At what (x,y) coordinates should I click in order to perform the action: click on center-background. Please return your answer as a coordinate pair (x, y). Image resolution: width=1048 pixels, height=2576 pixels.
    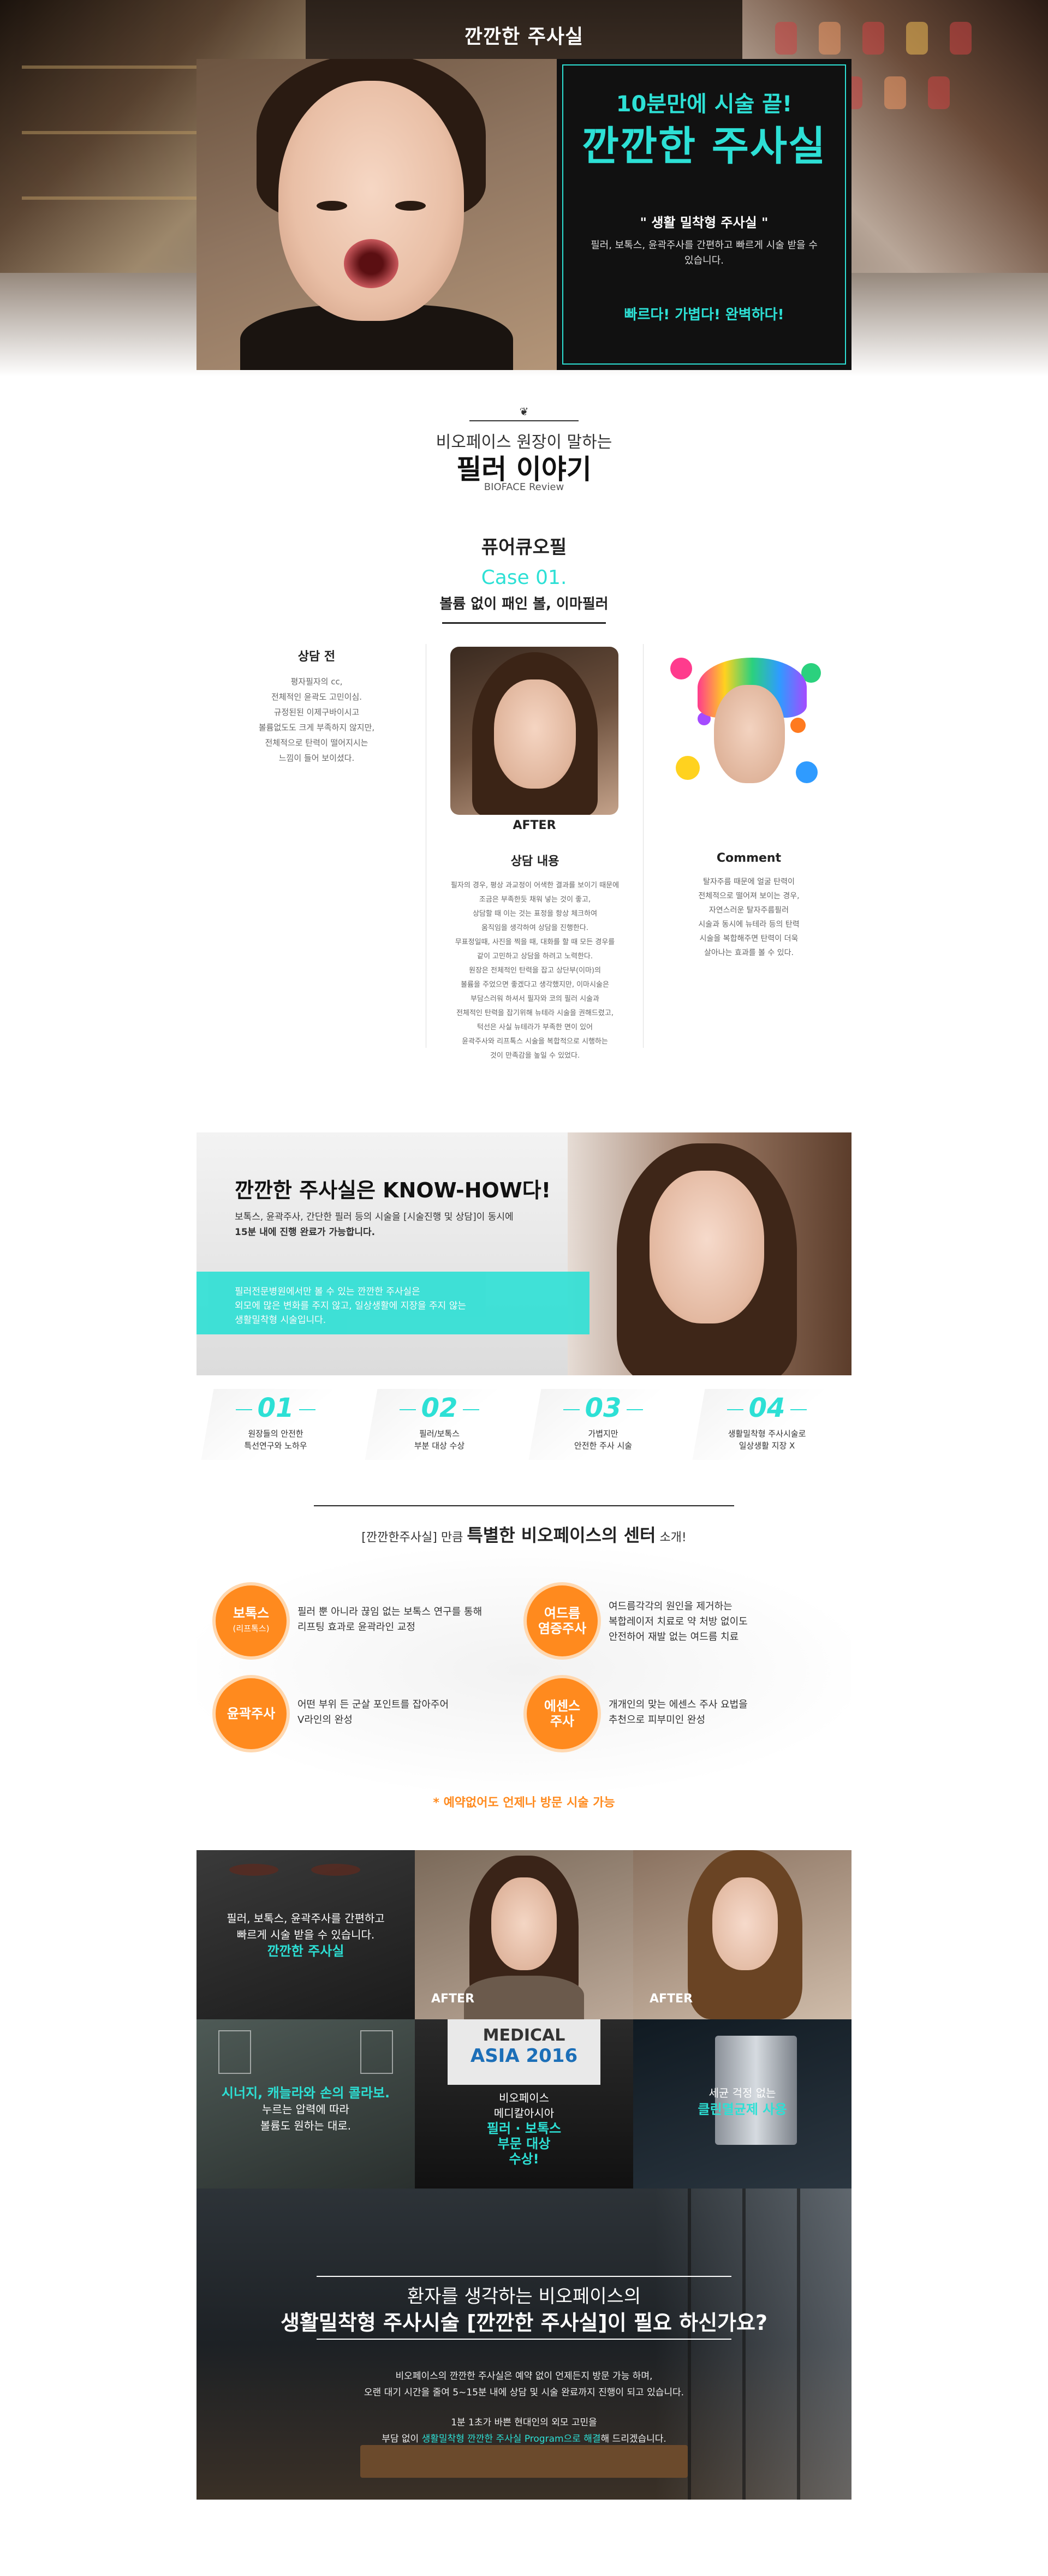
    Looking at the image, I should click on (523, 1670).